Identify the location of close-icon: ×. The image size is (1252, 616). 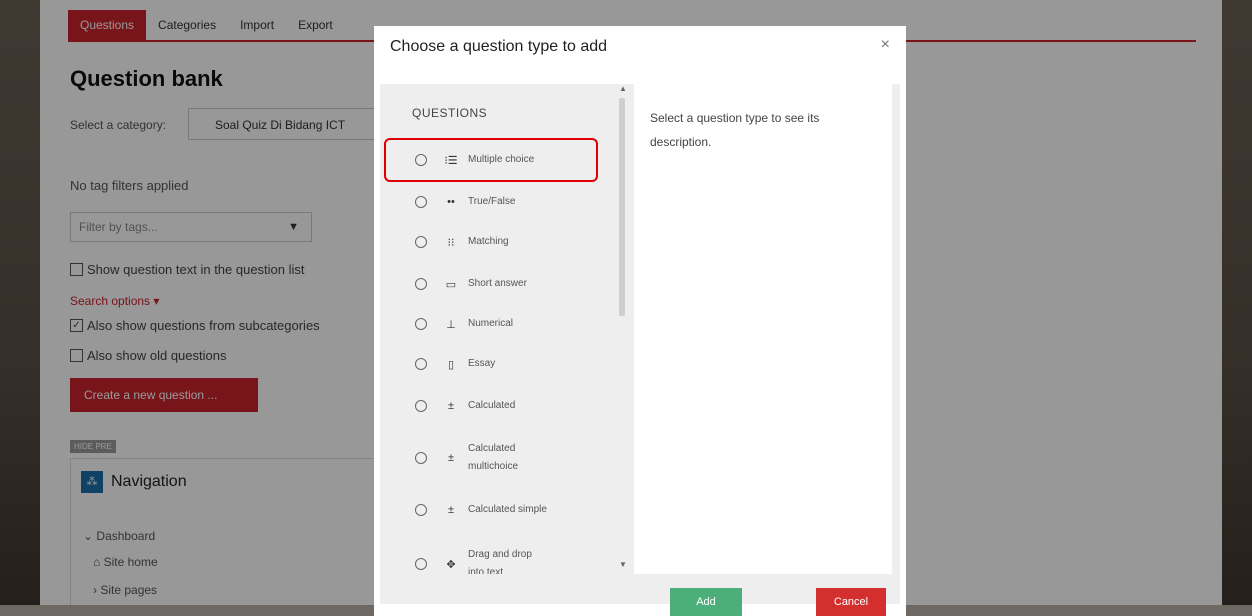
(885, 45).